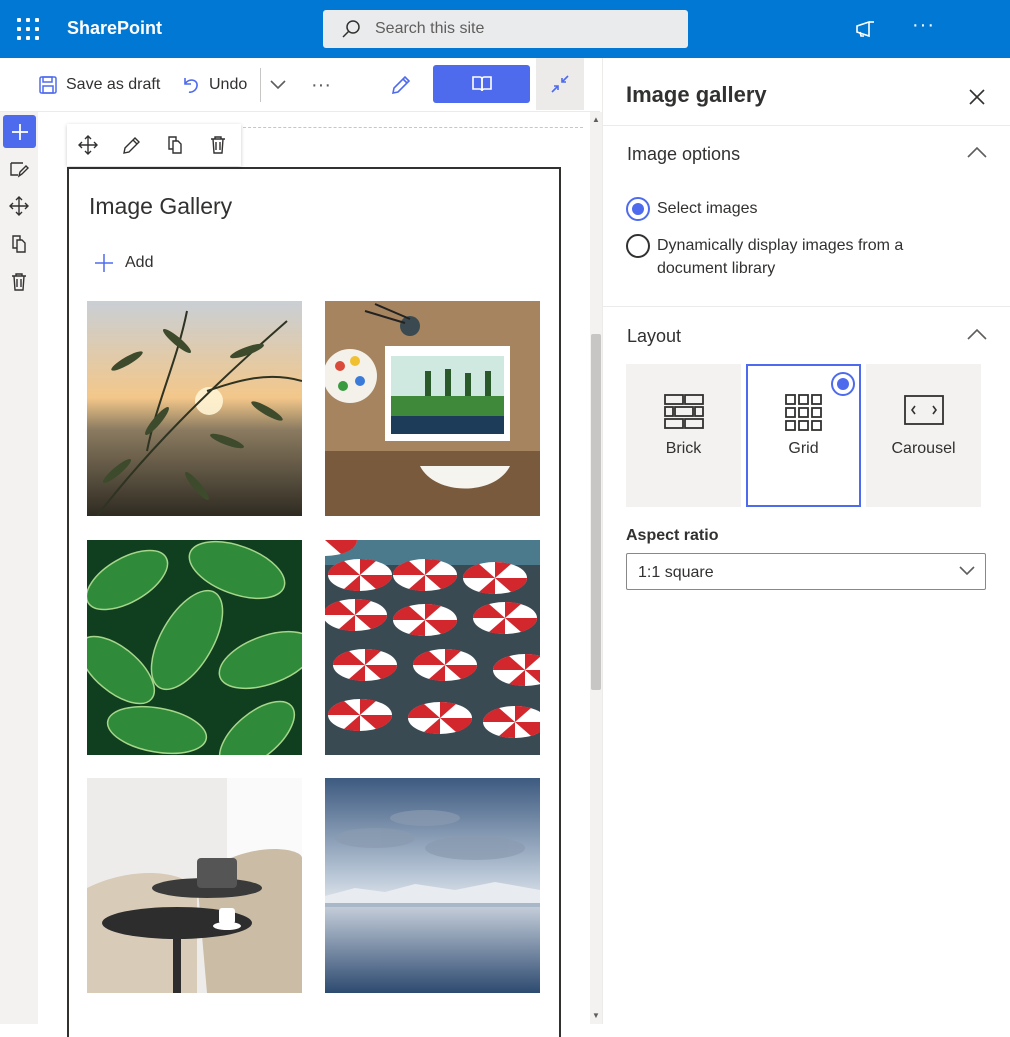 The height and width of the screenshot is (1037, 1010). What do you see at coordinates (596, 1015) in the screenshot?
I see `scroll-down-icon: ▼` at bounding box center [596, 1015].